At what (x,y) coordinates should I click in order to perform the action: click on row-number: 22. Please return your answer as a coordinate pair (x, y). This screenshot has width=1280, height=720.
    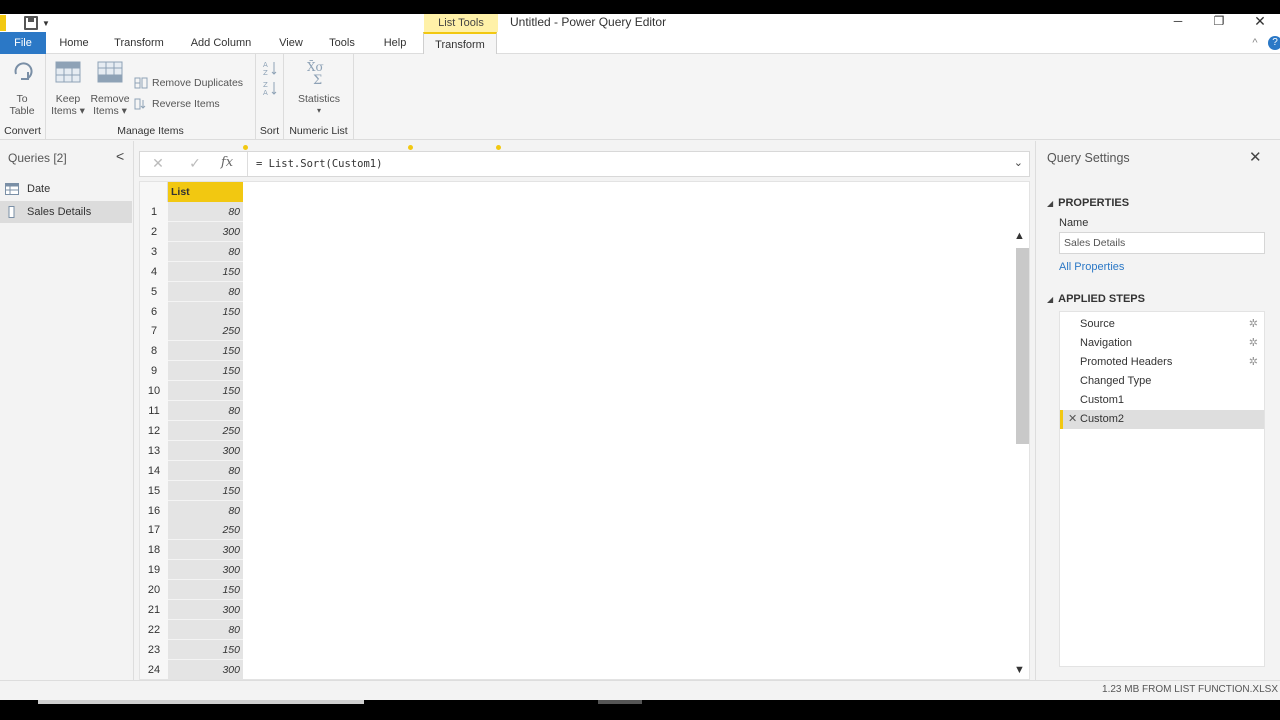
    Looking at the image, I should click on (154, 629).